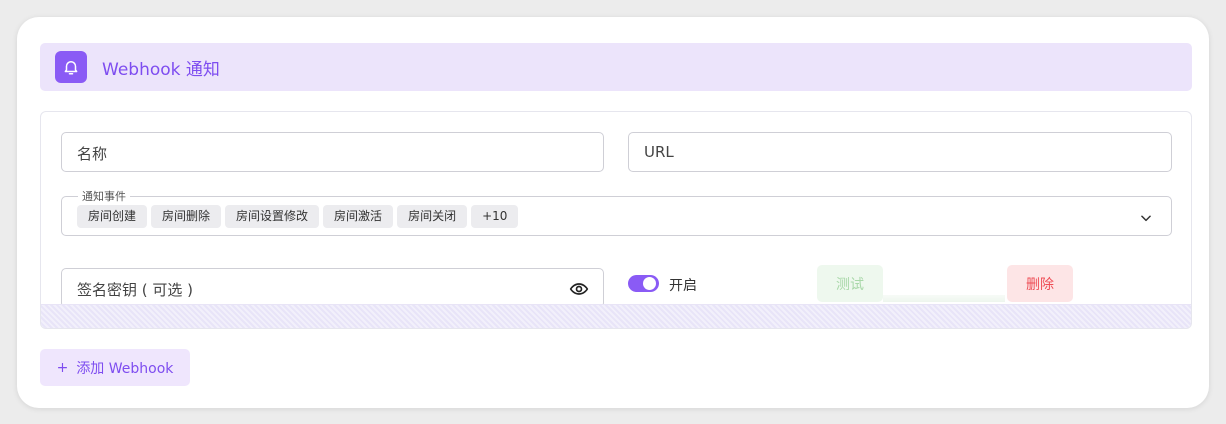  Describe the element at coordinates (616, 316) in the screenshot. I see `scroll-overflow-area` at that location.